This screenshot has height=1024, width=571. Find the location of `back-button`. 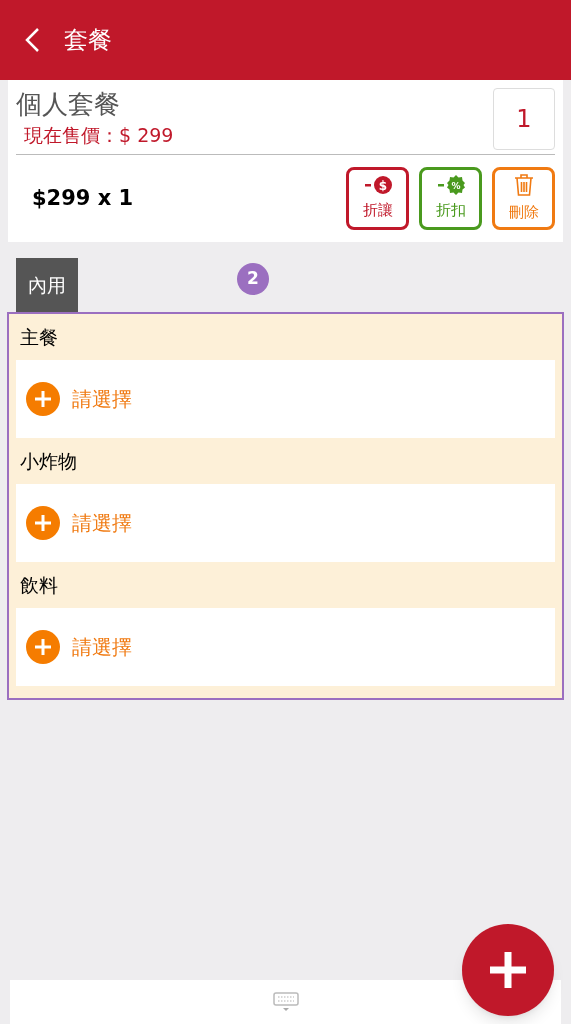

back-button is located at coordinates (32, 40).